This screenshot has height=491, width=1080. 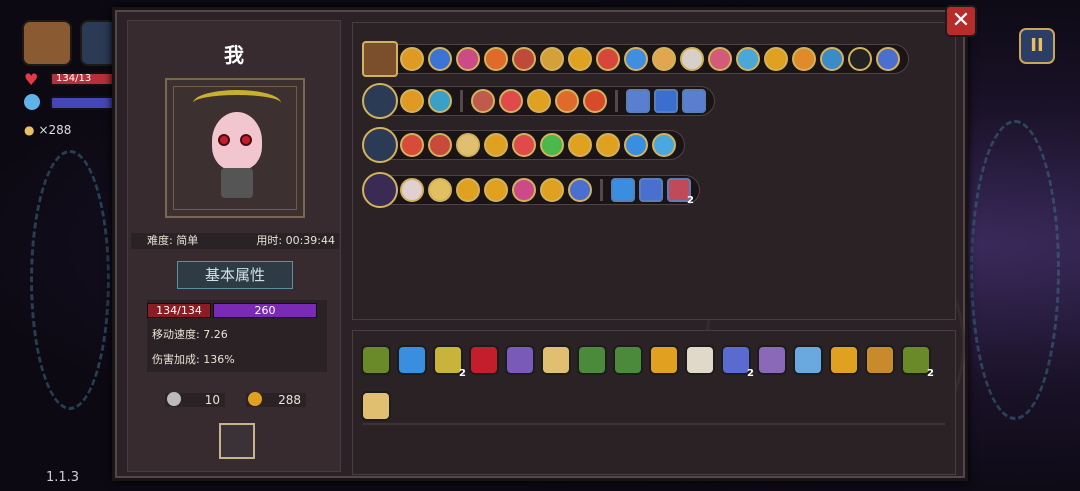 I want to click on coin-counter: 288, so click(x=276, y=399).